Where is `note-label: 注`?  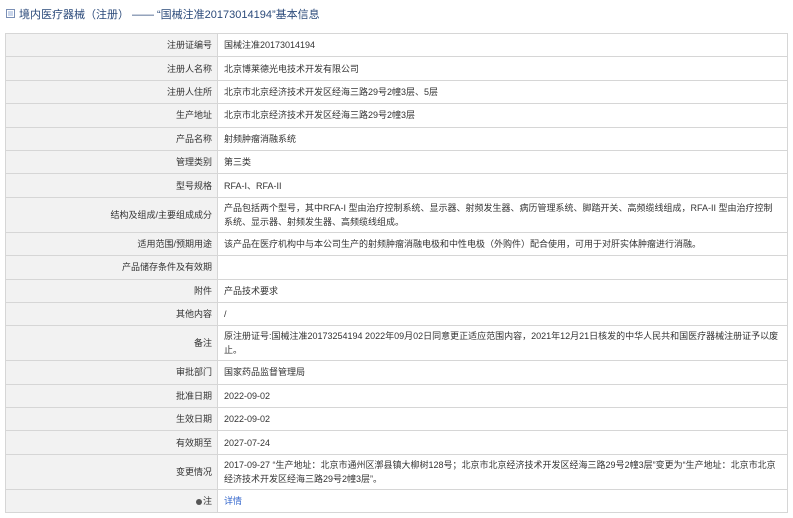 note-label: 注 is located at coordinates (207, 501).